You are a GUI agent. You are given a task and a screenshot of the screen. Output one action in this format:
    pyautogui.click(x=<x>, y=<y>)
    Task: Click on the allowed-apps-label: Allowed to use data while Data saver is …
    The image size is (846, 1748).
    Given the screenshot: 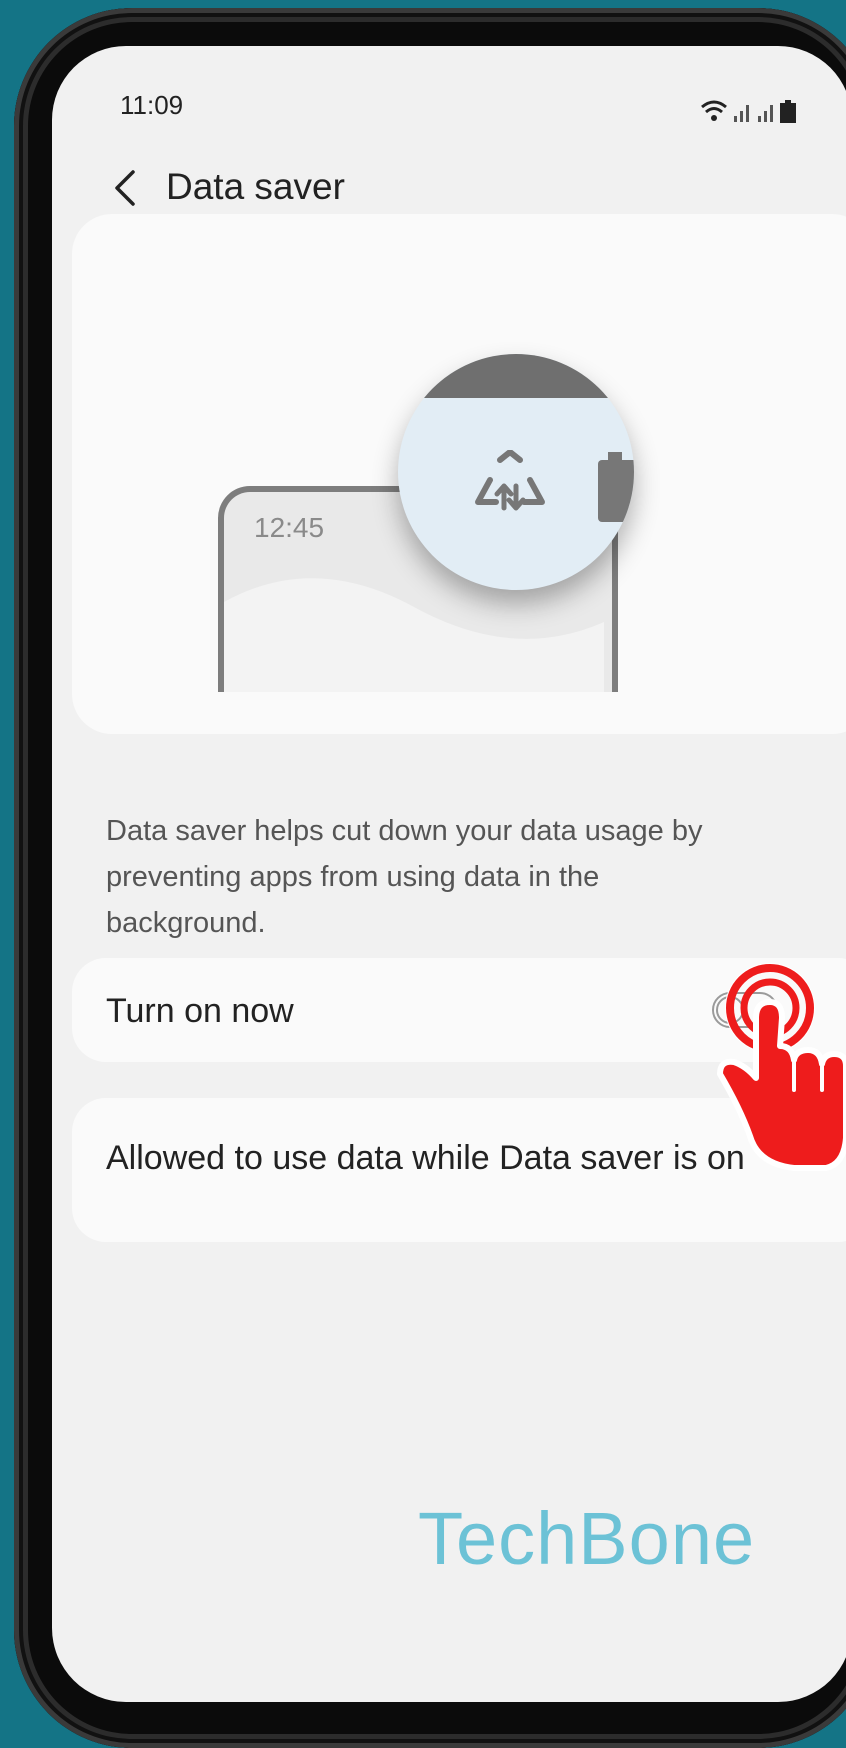 What is the action you would take?
    pyautogui.click(x=425, y=1158)
    